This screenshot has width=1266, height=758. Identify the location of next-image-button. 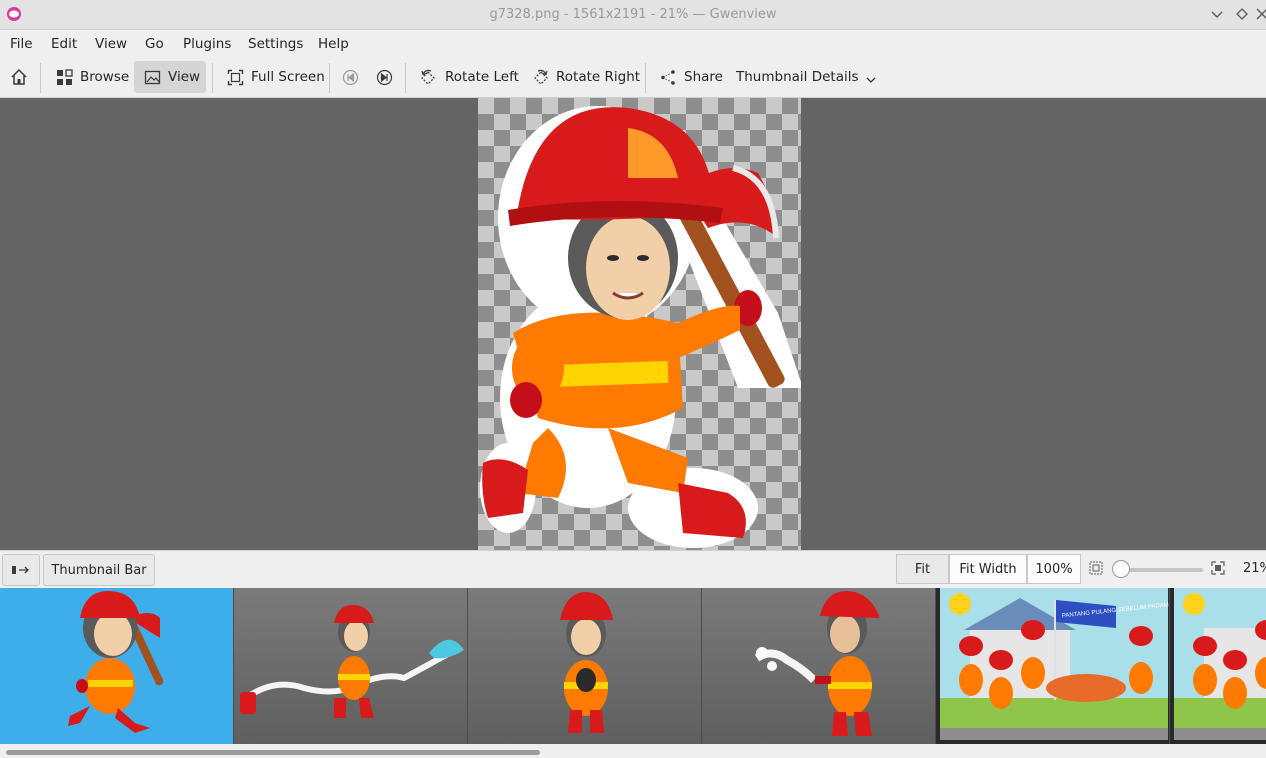
(384, 77).